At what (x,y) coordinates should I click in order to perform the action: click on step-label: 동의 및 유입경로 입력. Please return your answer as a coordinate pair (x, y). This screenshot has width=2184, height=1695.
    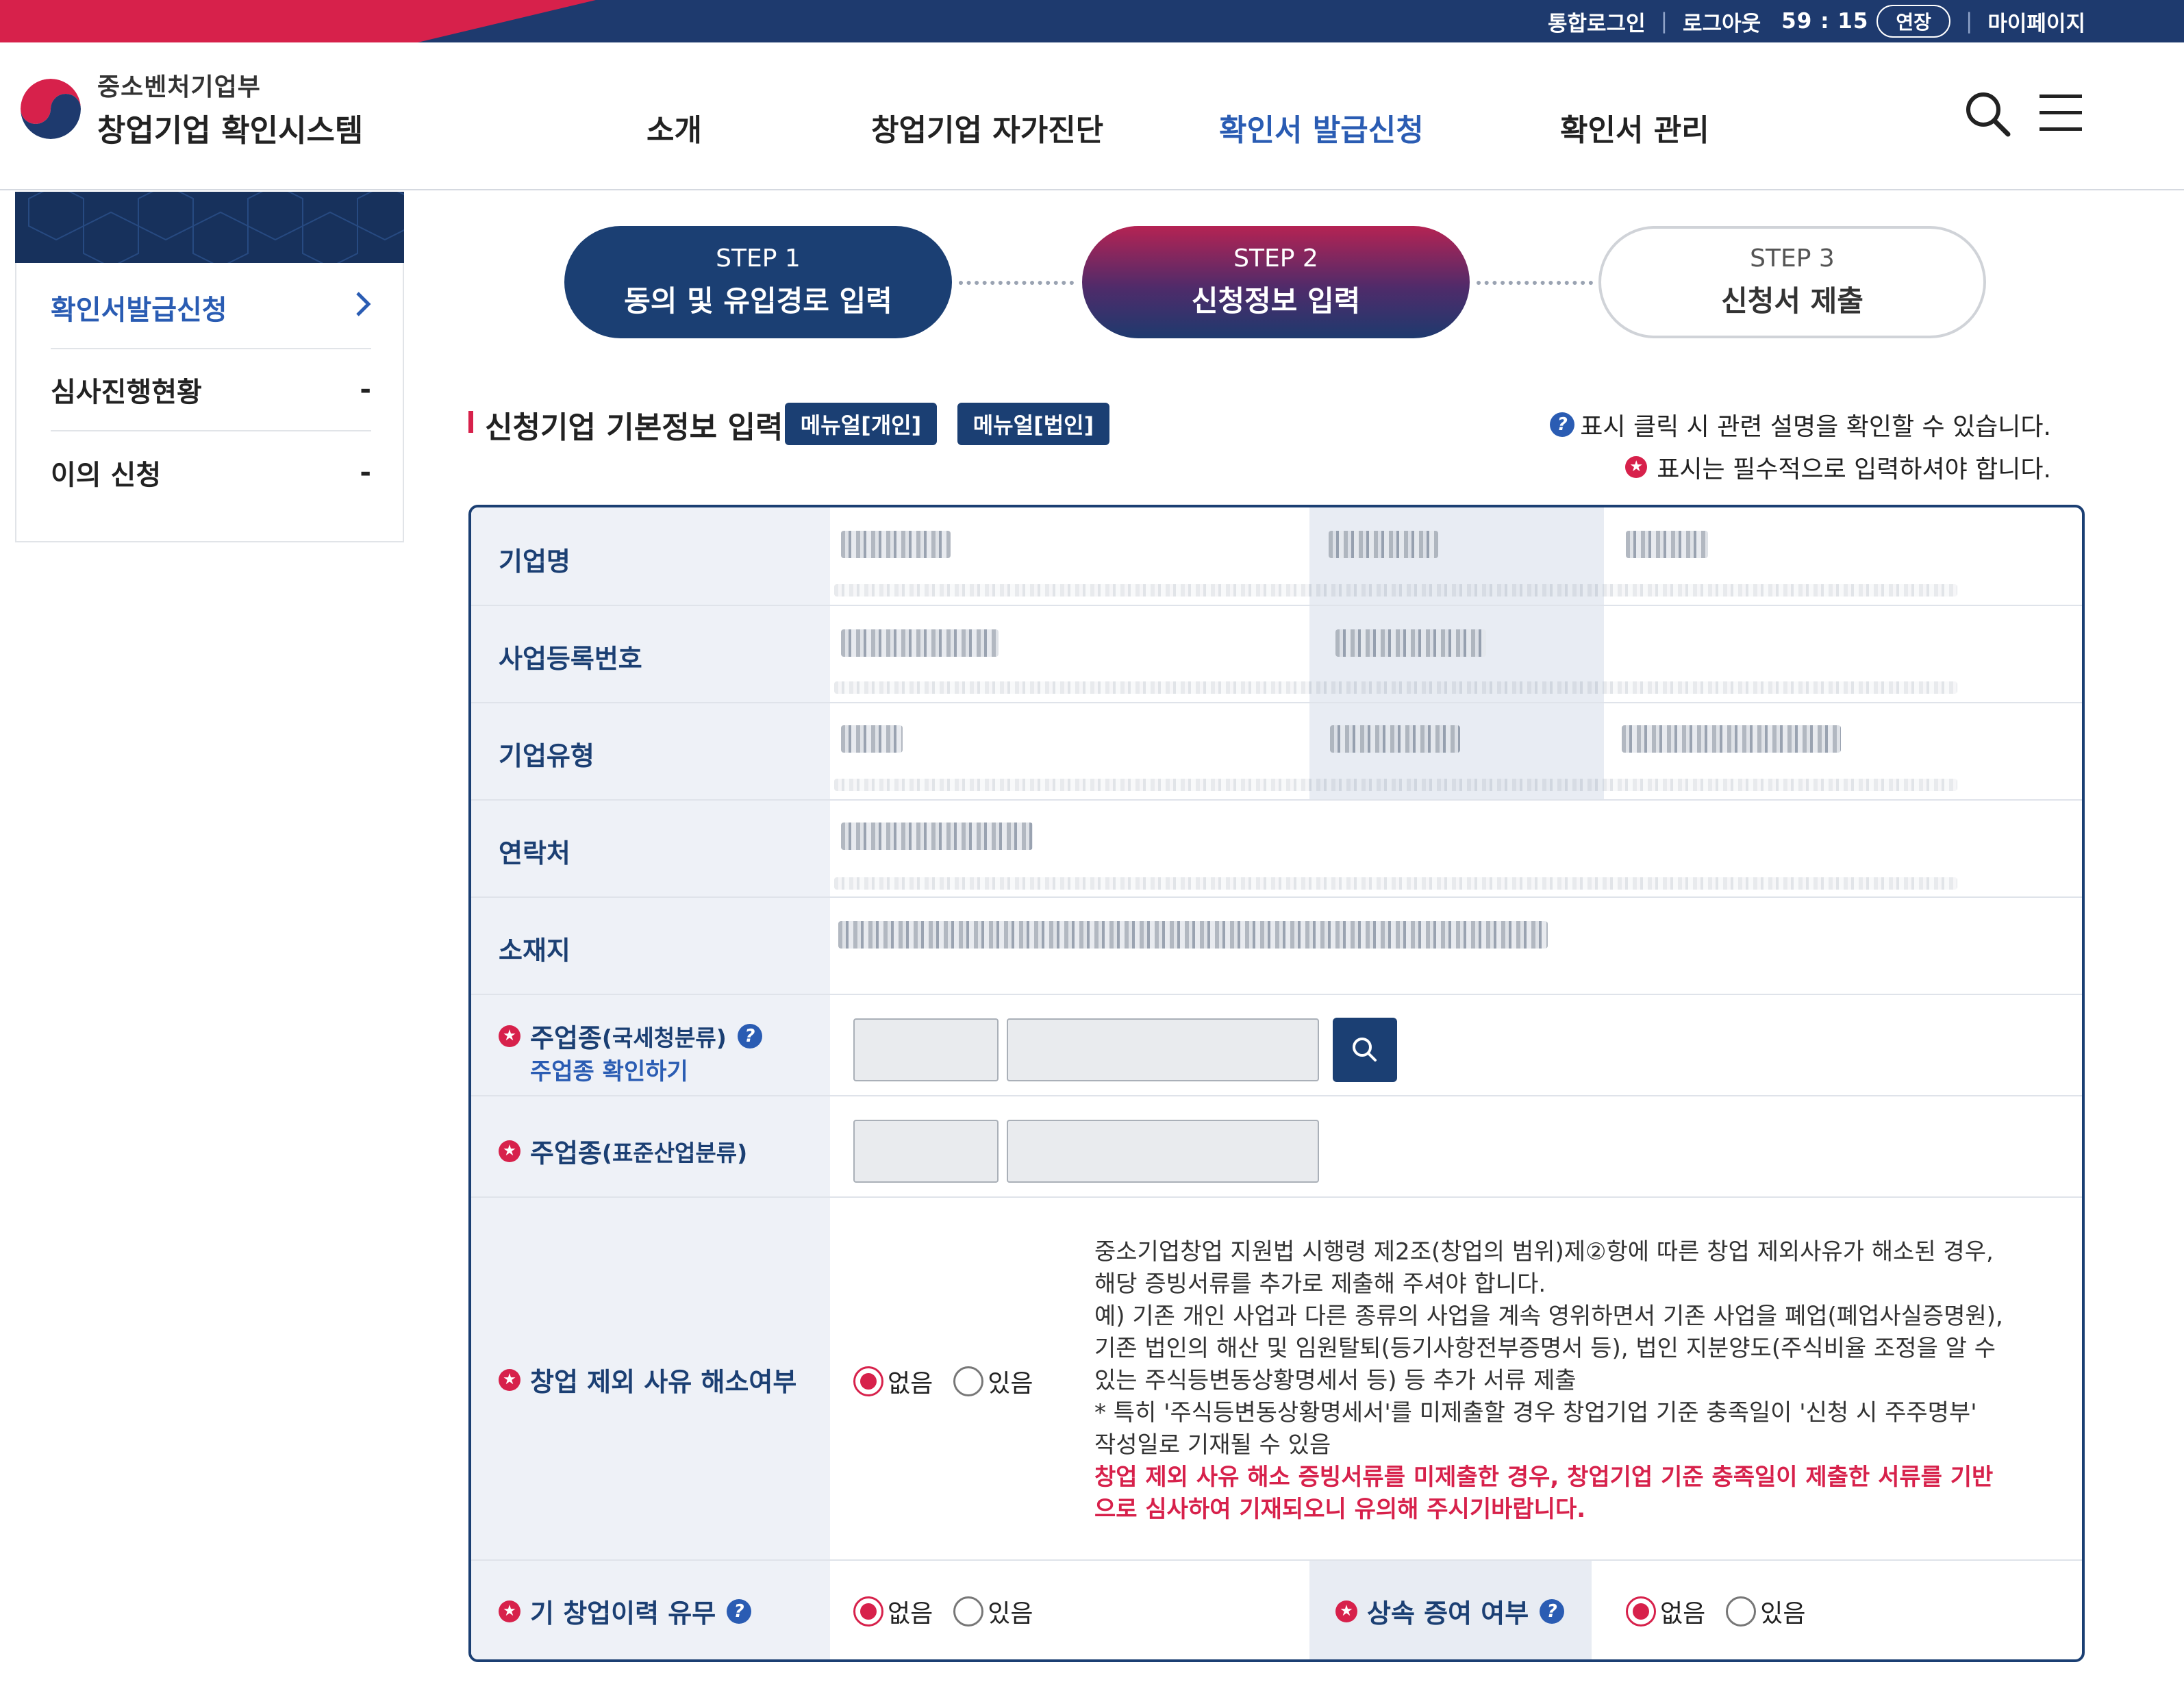
    Looking at the image, I should click on (758, 301).